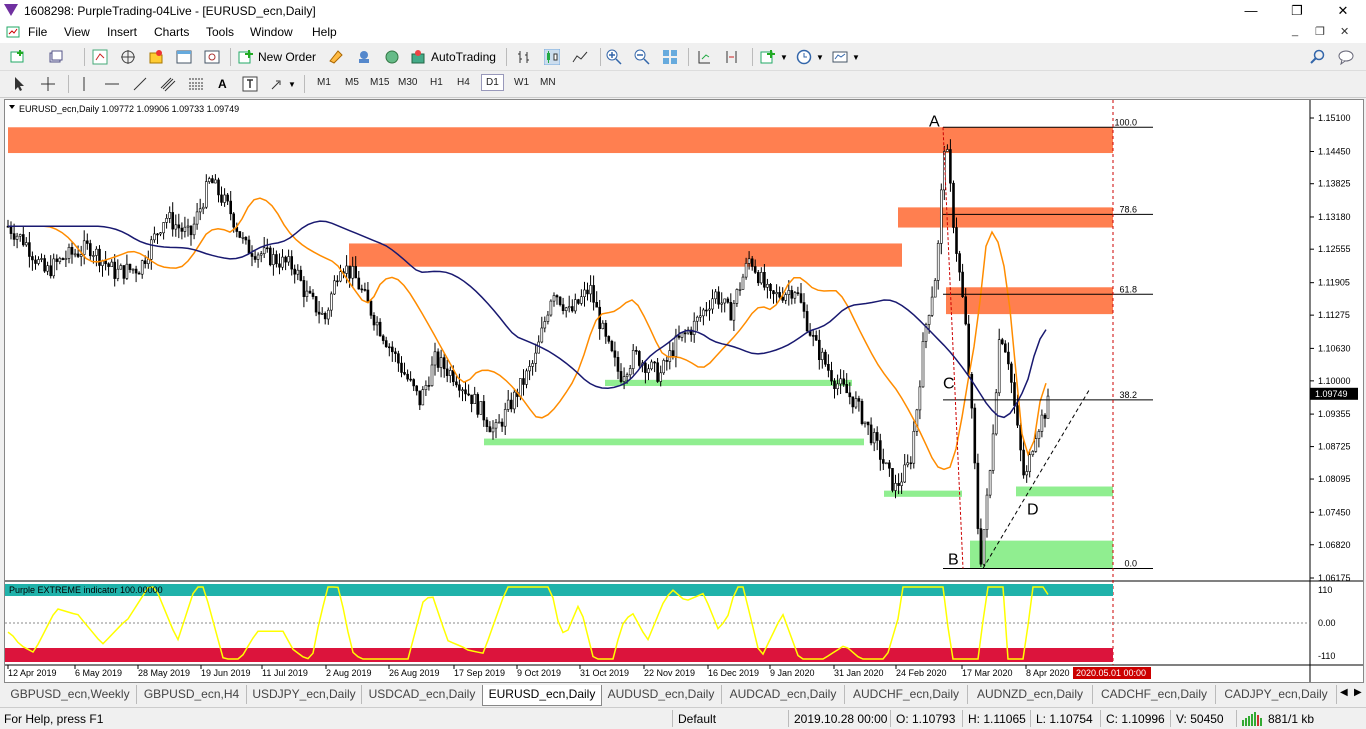 Image resolution: width=1366 pixels, height=729 pixels. Describe the element at coordinates (1346, 57) in the screenshot. I see `chat-icon` at that location.